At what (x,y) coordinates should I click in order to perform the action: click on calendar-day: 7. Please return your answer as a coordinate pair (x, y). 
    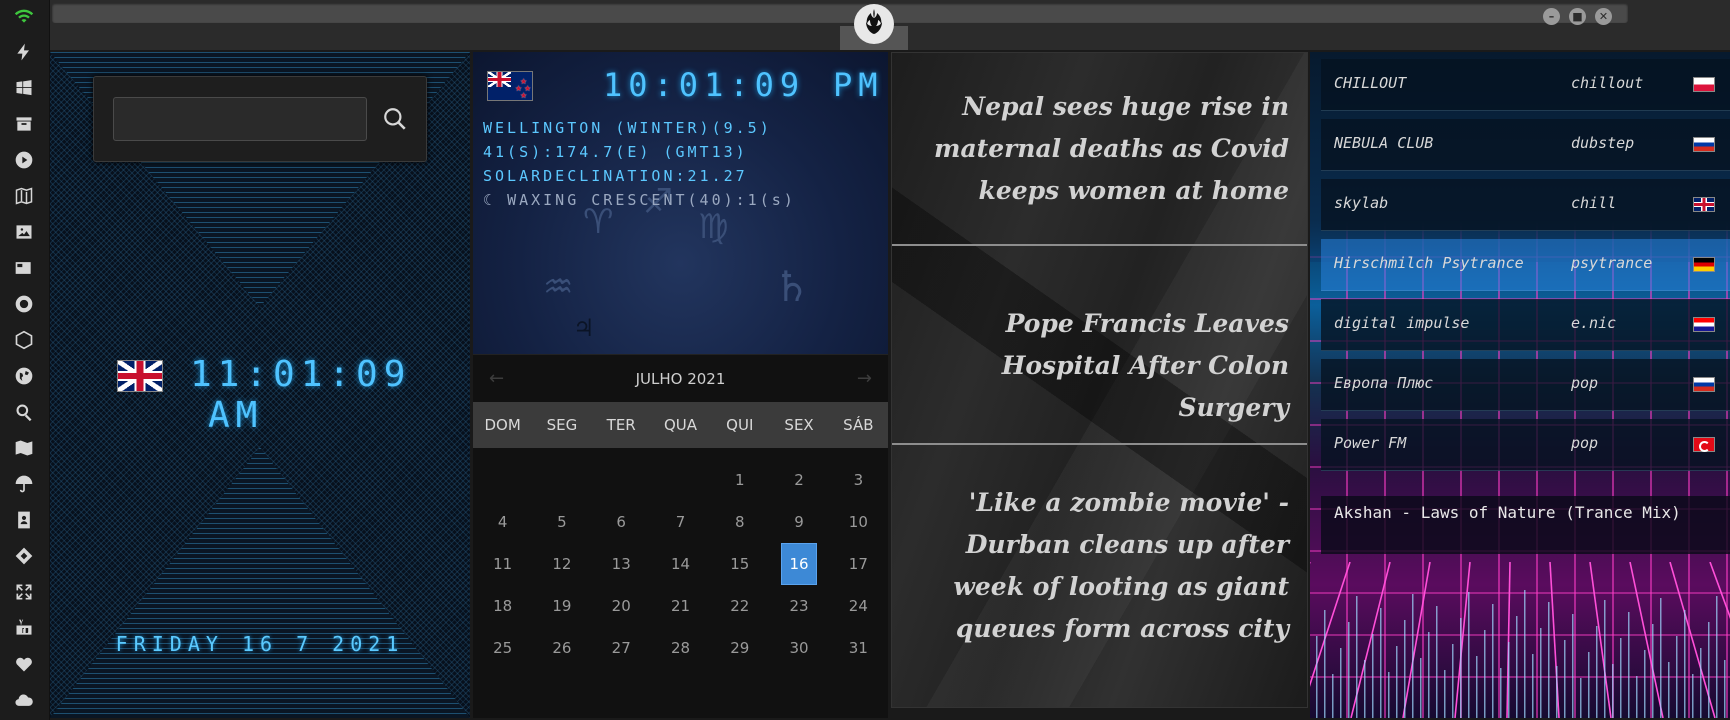
    Looking at the image, I should click on (680, 522).